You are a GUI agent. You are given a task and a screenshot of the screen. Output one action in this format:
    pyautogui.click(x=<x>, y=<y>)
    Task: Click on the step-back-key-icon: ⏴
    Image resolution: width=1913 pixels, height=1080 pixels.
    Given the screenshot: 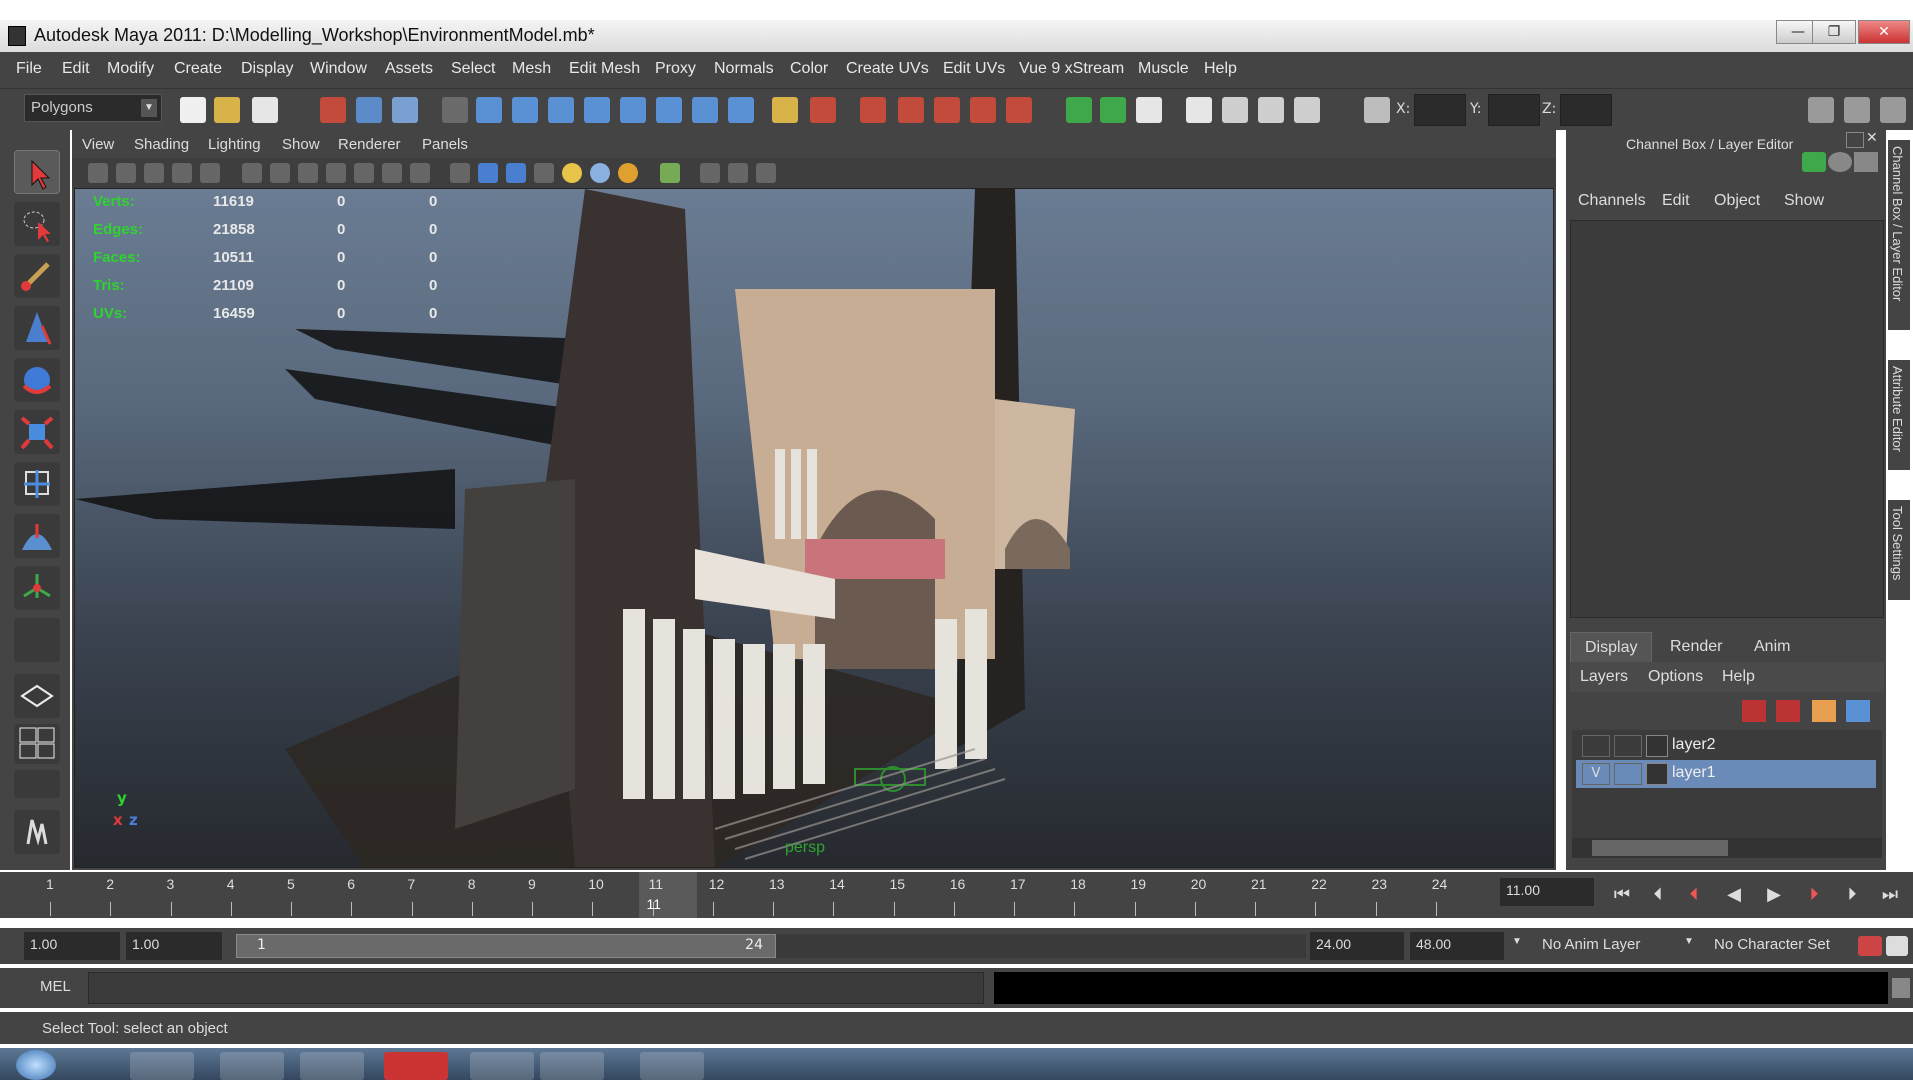 What is the action you would take?
    pyautogui.click(x=1694, y=895)
    